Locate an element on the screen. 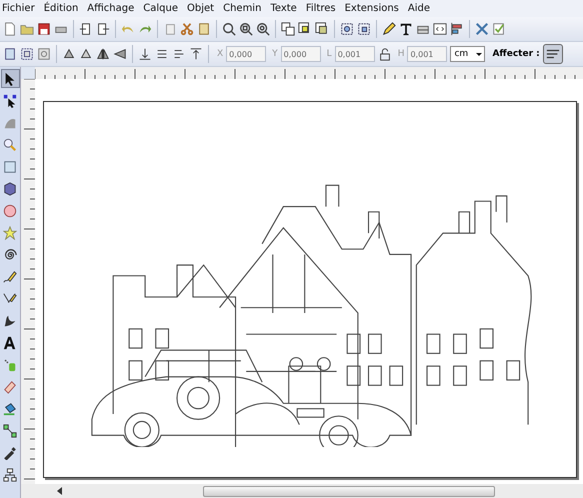 The width and height of the screenshot is (583, 498). pencil-icon is located at coordinates (10, 277).